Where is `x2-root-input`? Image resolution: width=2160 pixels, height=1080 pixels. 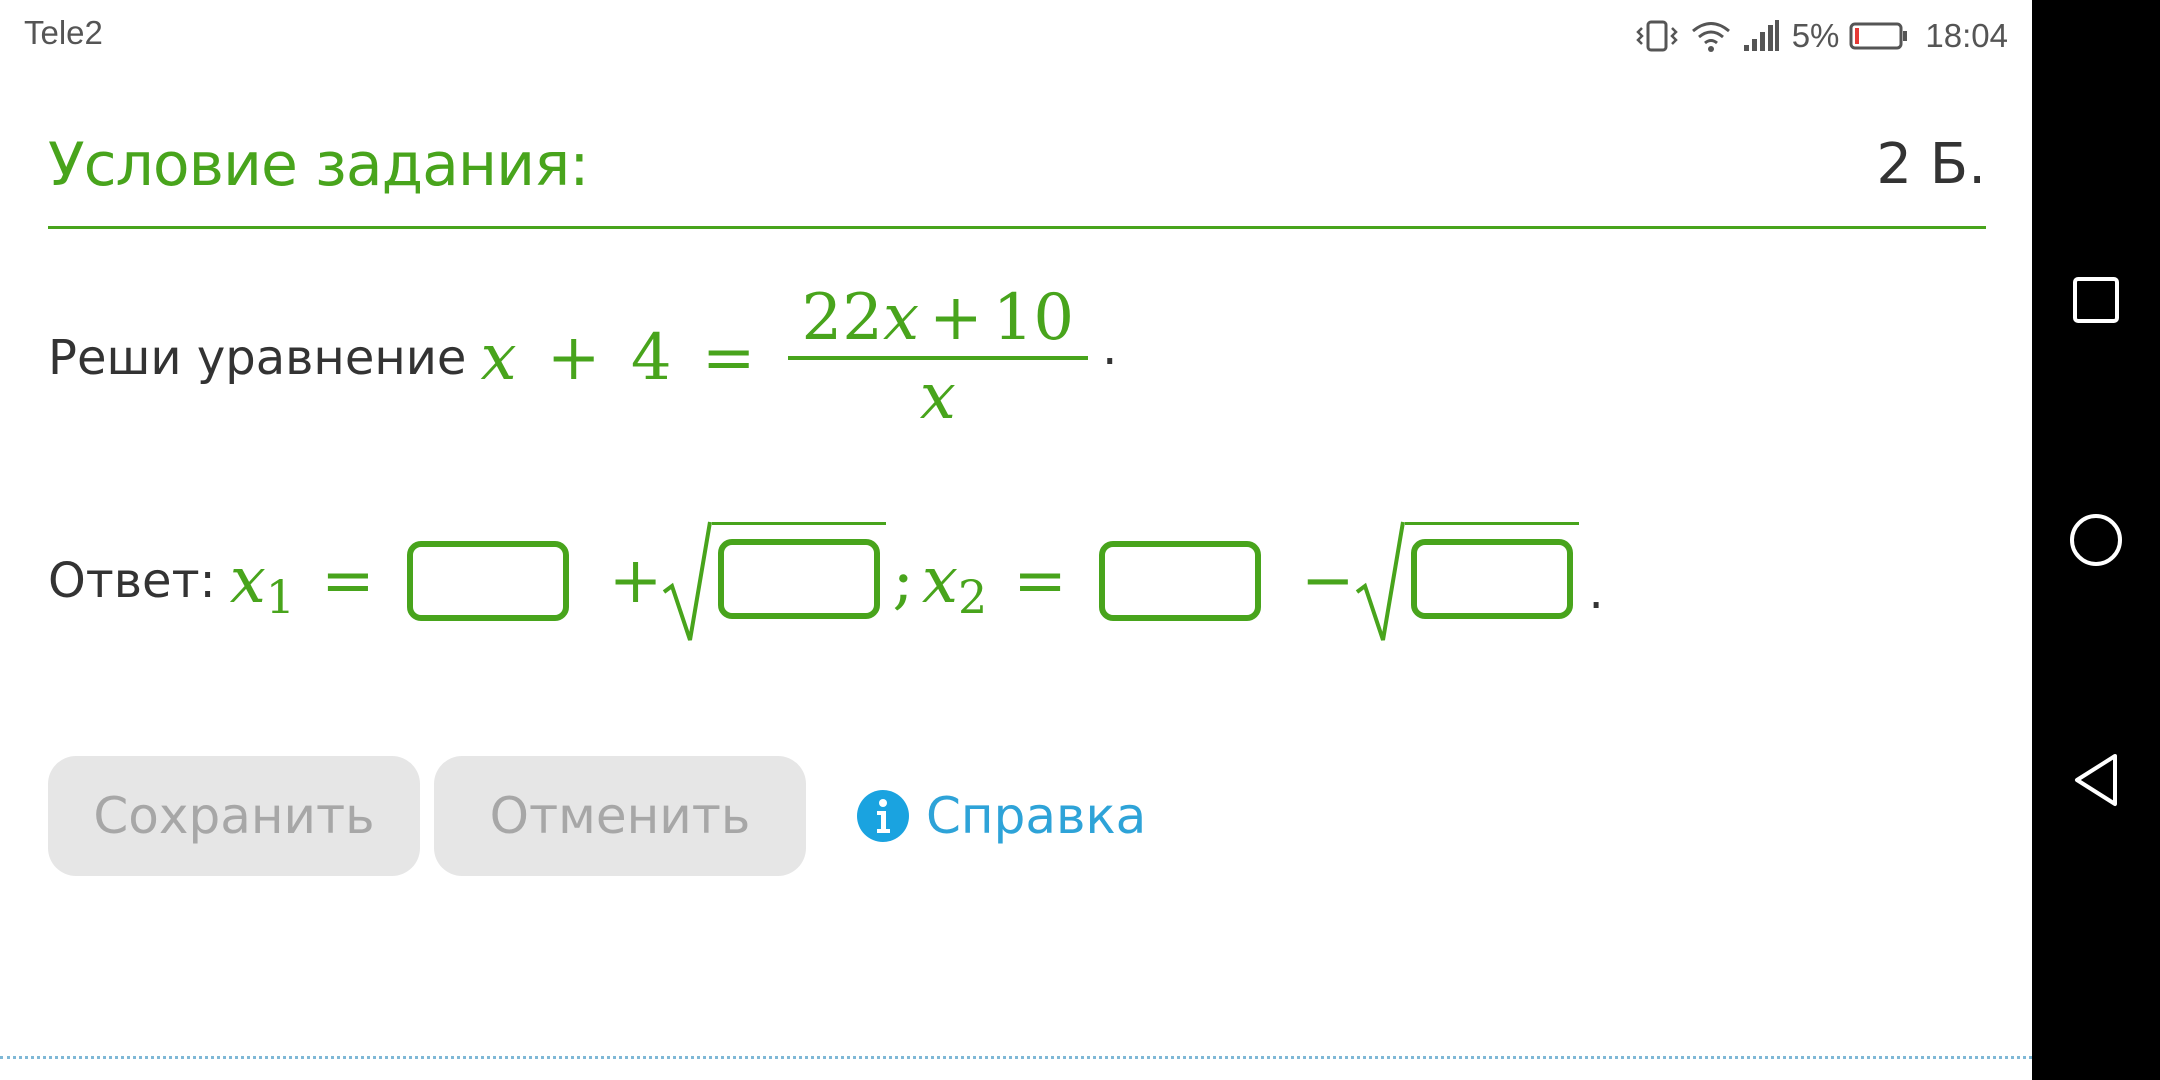 x2-root-input is located at coordinates (1491, 578).